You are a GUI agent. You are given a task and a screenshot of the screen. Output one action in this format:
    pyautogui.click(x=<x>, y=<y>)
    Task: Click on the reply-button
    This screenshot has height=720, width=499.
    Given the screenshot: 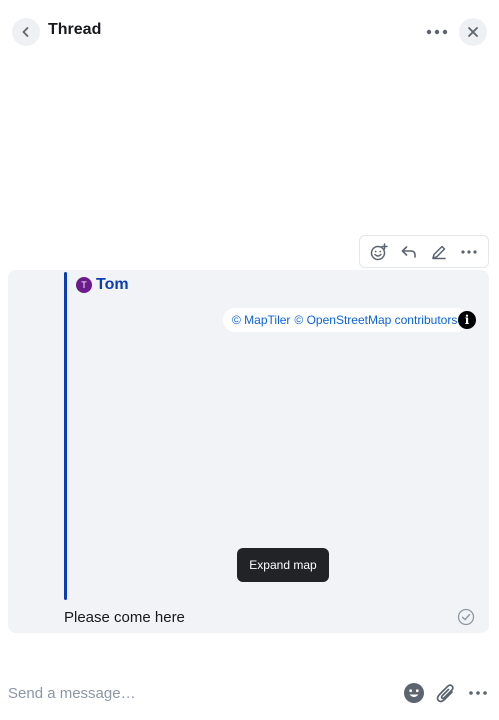 What is the action you would take?
    pyautogui.click(x=409, y=252)
    